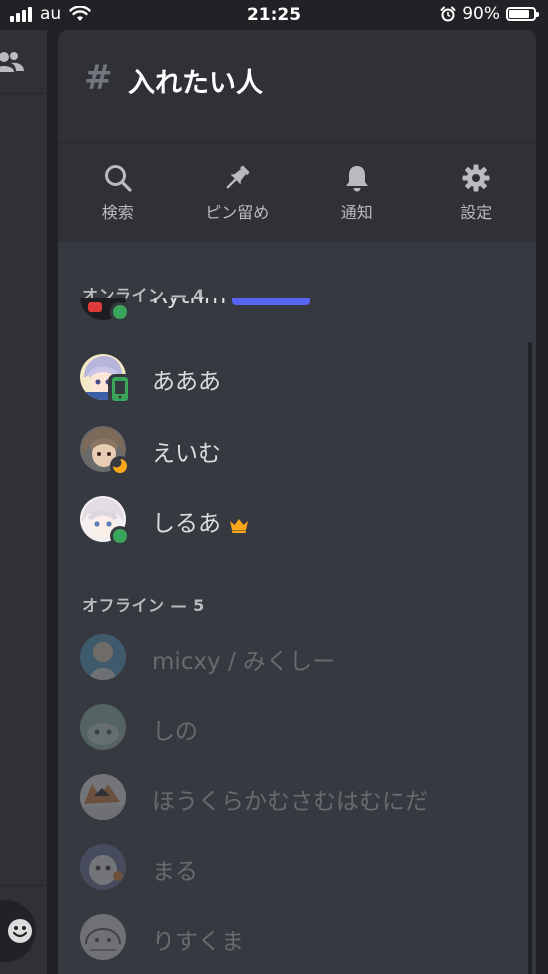  I want to click on status-right: 90%, so click(489, 14).